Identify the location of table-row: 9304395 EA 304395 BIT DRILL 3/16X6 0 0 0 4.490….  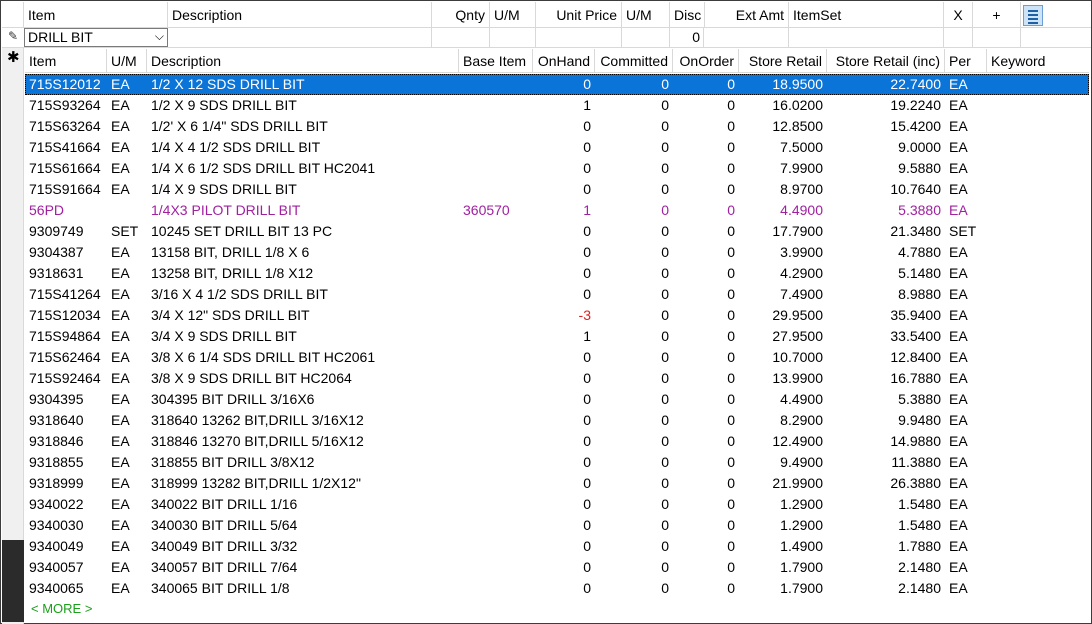
(557, 399).